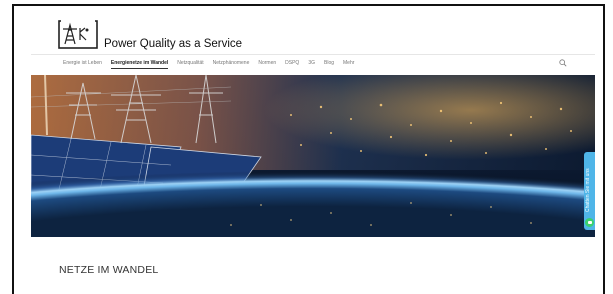 This screenshot has width=613, height=294. I want to click on chat-icon, so click(589, 222).